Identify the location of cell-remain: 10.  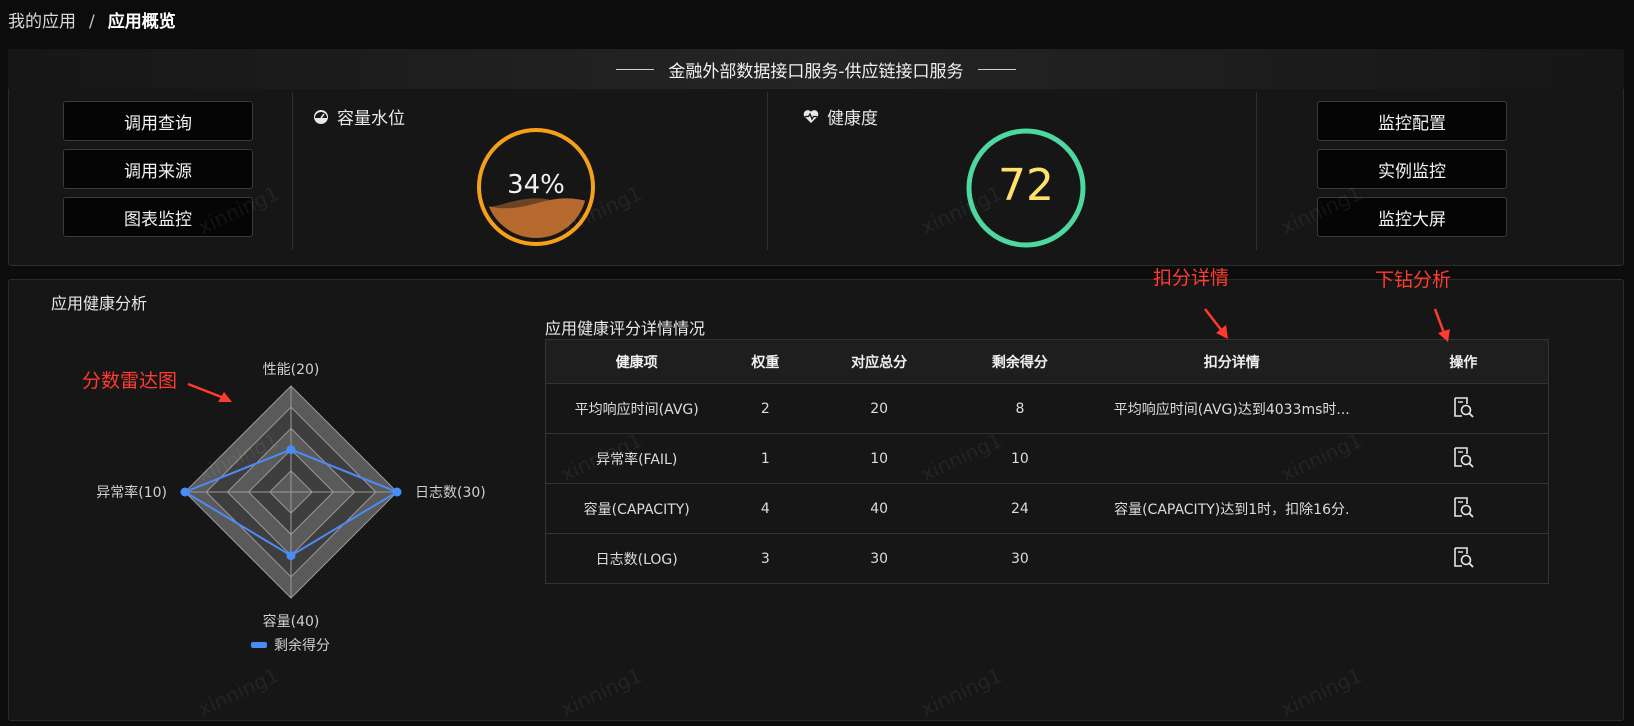
(1020, 458).